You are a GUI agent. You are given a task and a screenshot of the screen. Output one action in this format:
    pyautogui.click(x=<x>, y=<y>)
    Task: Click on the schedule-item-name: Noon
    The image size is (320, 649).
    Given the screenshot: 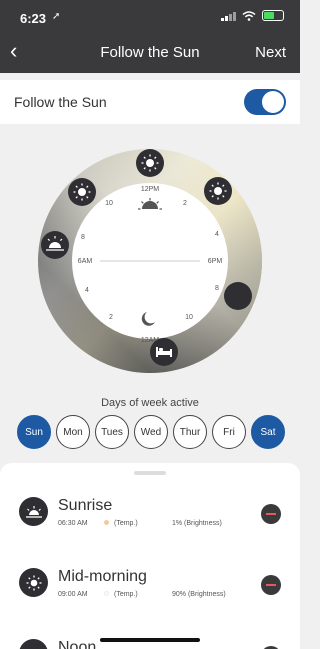 What is the action you would take?
    pyautogui.click(x=77, y=644)
    